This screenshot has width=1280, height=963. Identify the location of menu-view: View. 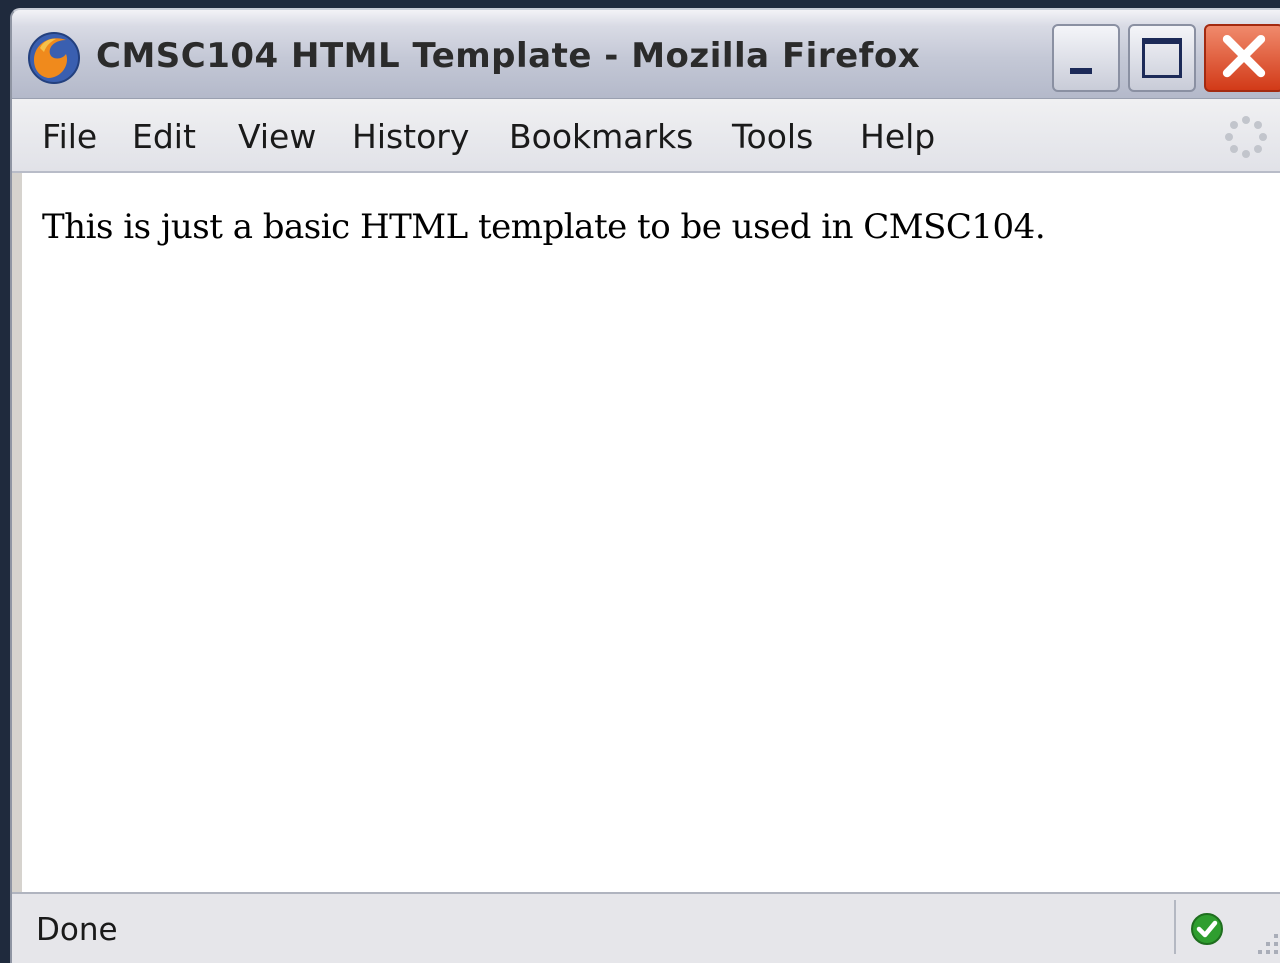
(277, 136).